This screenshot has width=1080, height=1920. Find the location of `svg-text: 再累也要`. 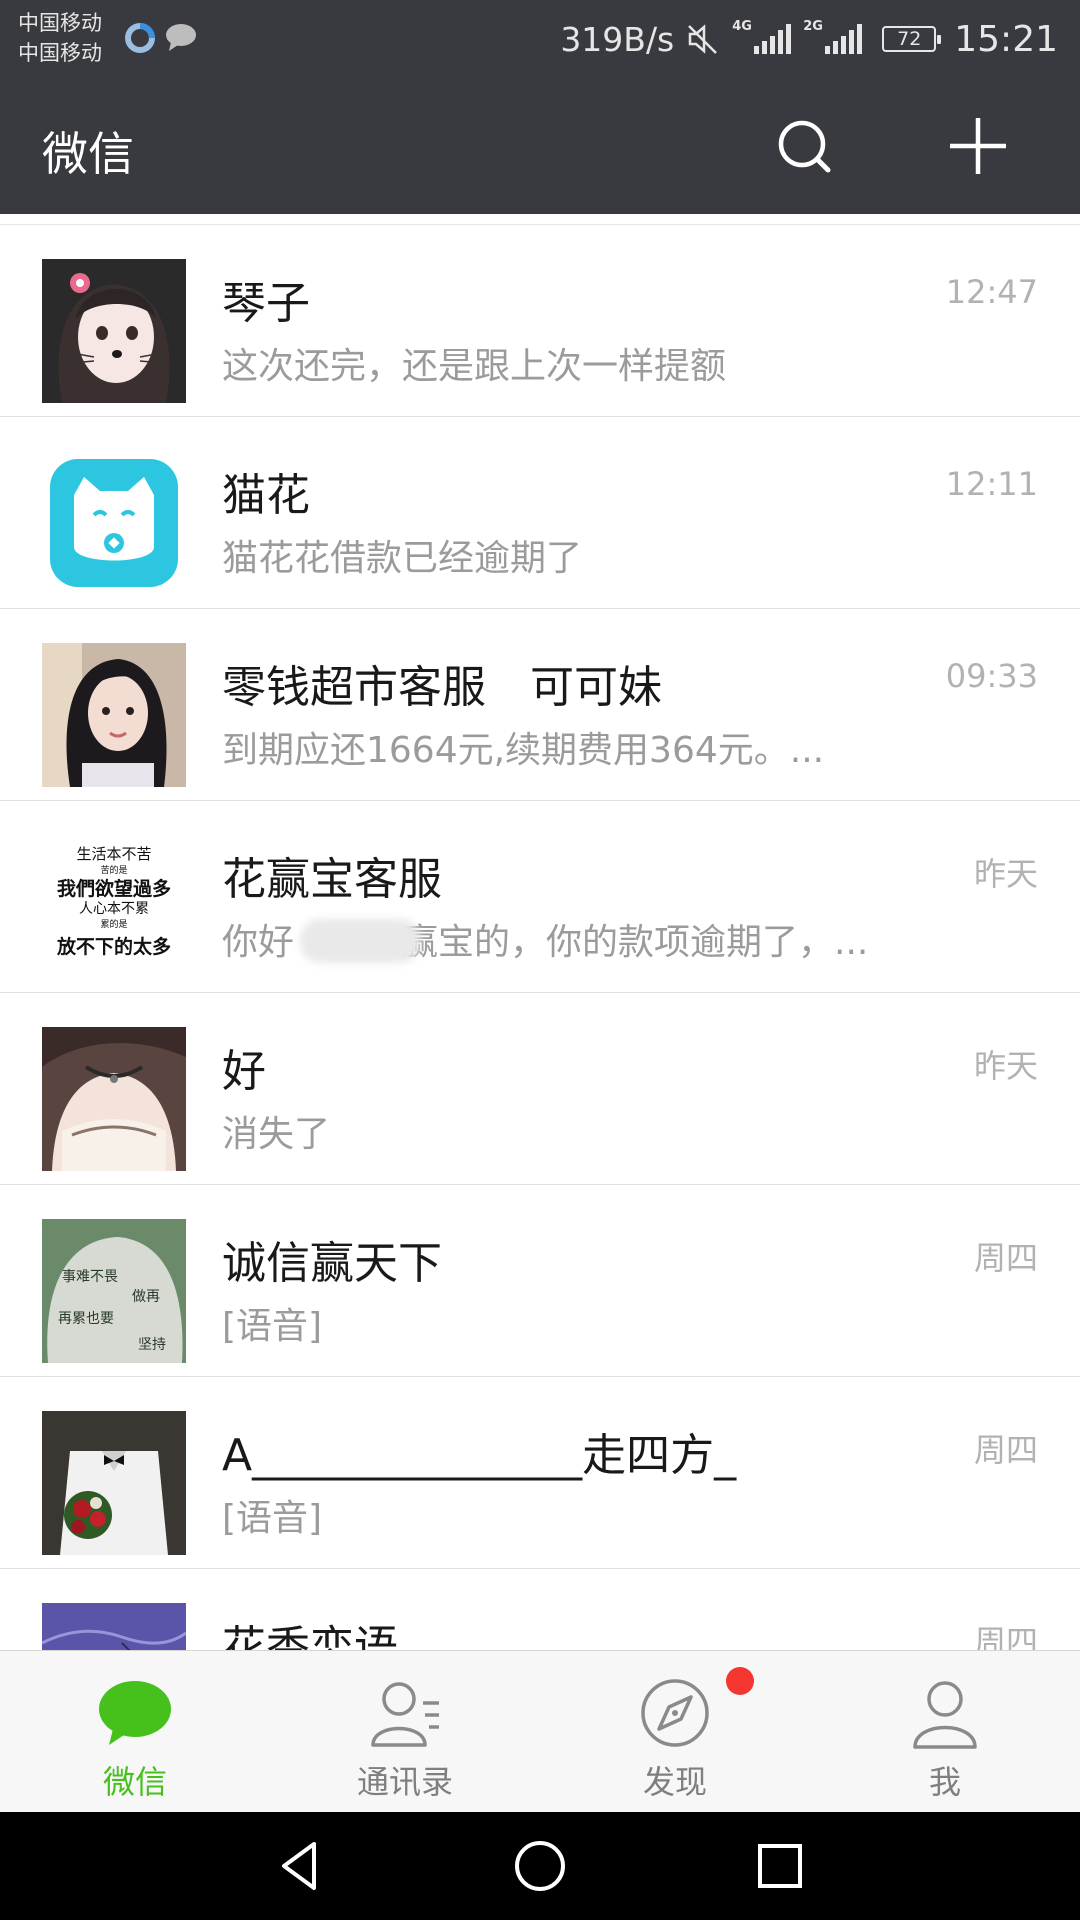

svg-text: 再累也要 is located at coordinates (86, 1319).